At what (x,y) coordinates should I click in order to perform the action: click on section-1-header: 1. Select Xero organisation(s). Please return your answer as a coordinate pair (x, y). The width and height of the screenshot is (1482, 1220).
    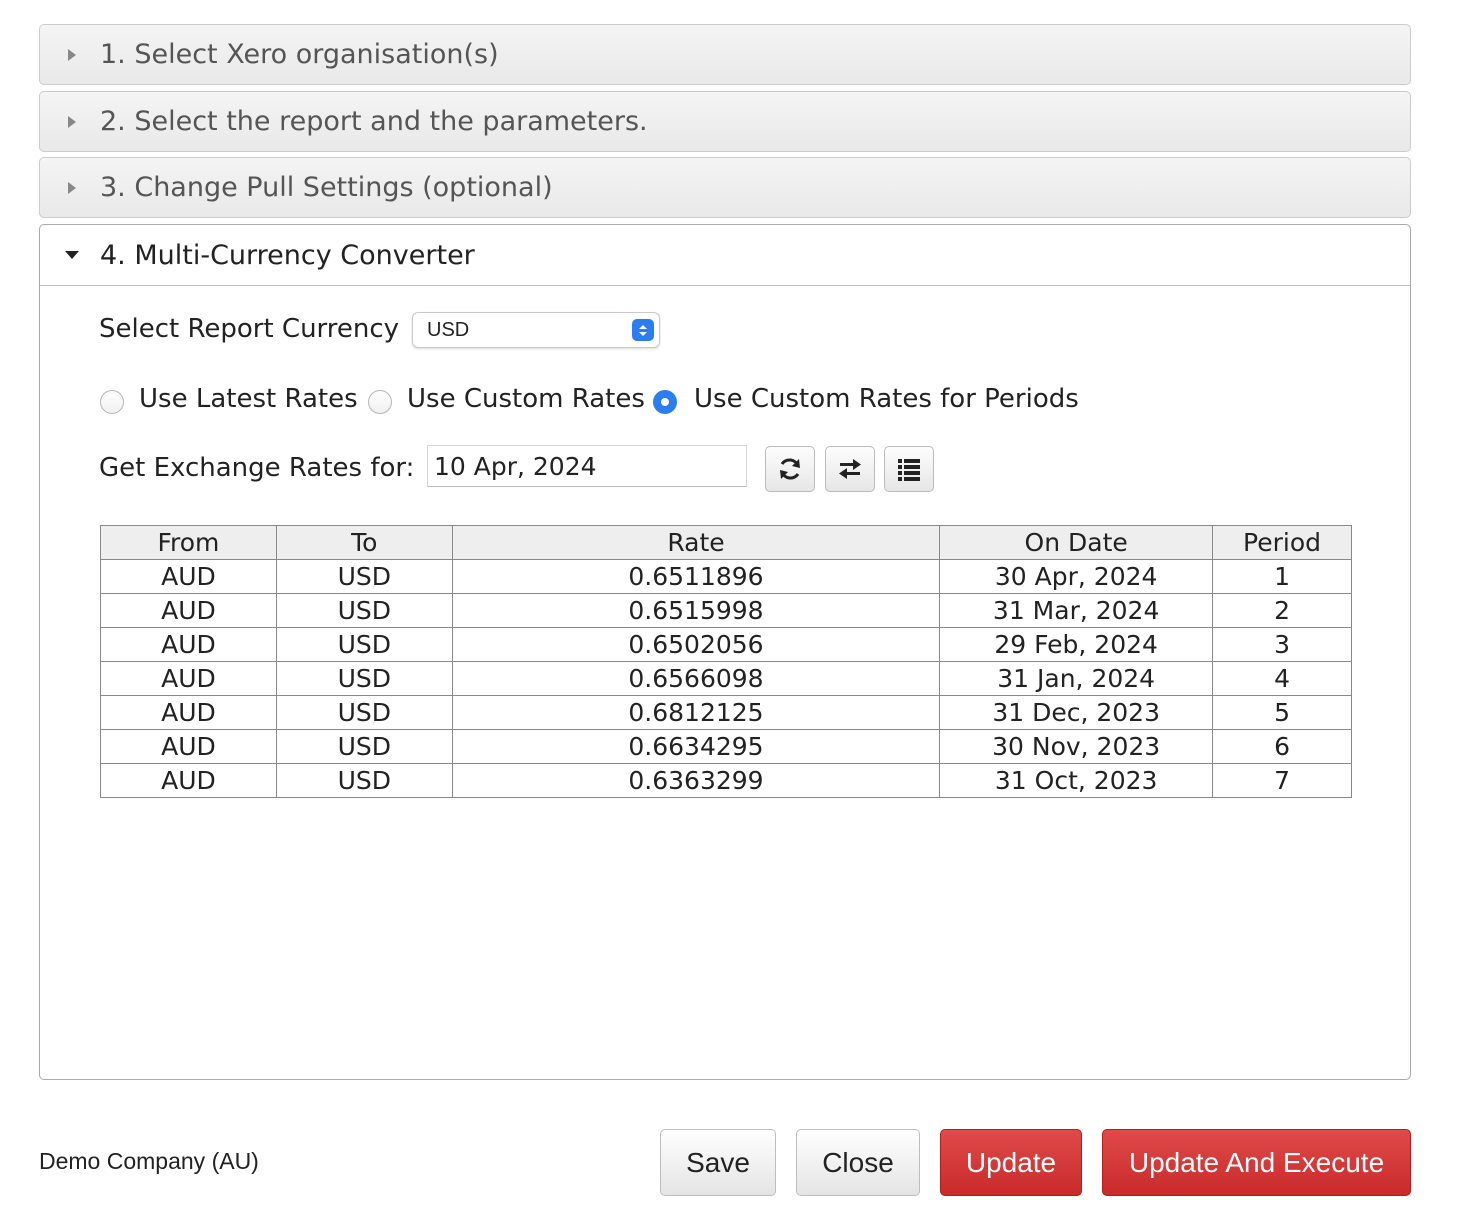
    Looking at the image, I should click on (725, 54).